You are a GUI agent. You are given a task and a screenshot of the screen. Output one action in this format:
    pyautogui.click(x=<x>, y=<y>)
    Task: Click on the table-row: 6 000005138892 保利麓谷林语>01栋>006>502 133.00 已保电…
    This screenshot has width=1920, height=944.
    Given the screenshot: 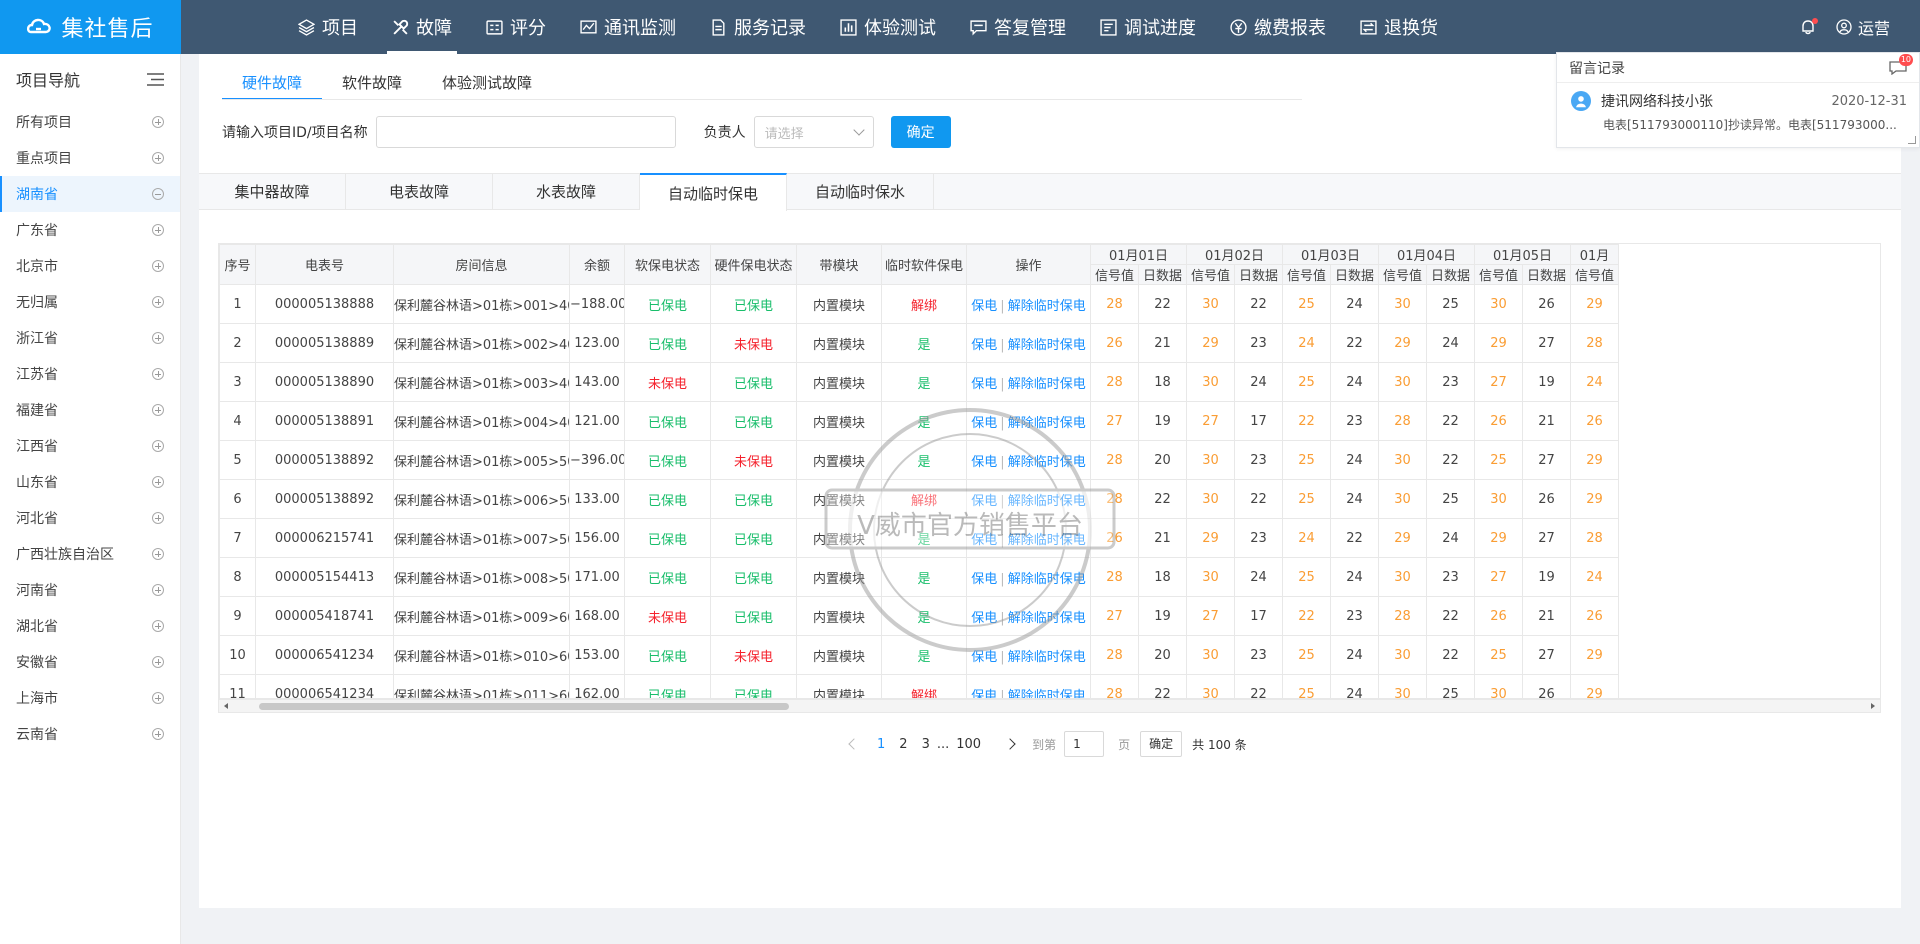 What is the action you would take?
    pyautogui.click(x=919, y=499)
    